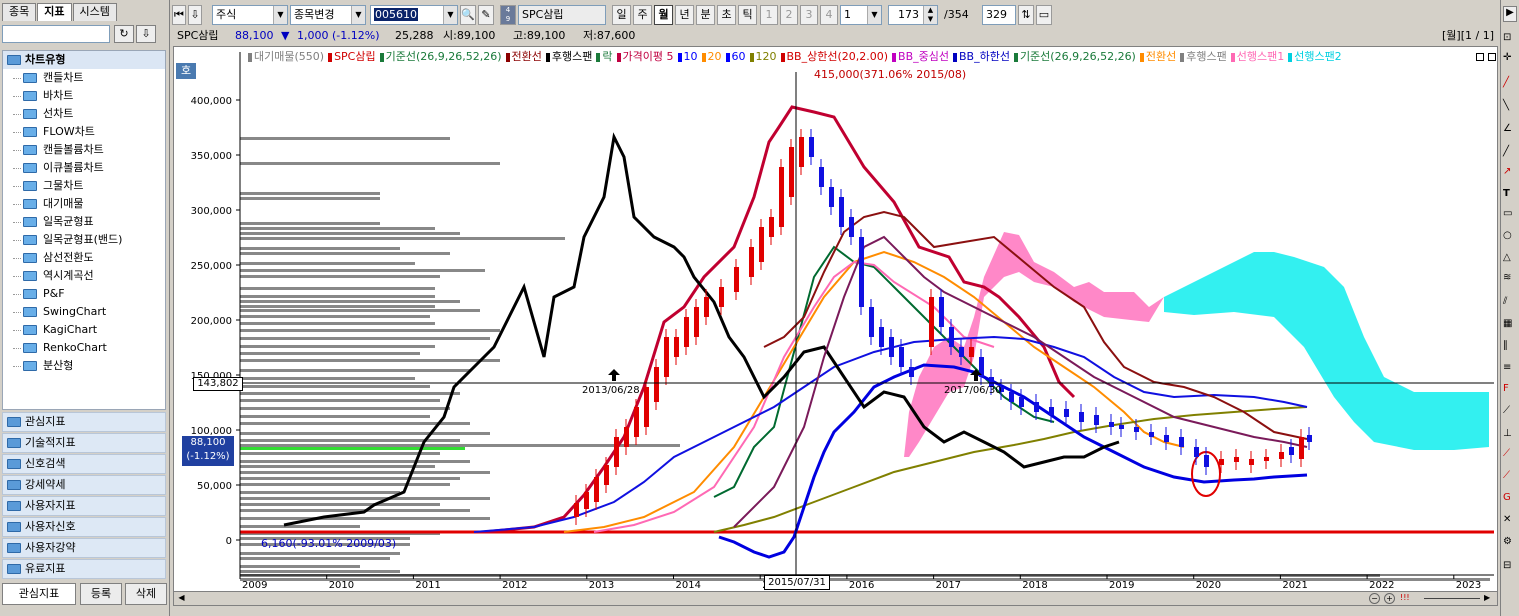  I want to click on category-0: 관심지표, so click(84, 422).